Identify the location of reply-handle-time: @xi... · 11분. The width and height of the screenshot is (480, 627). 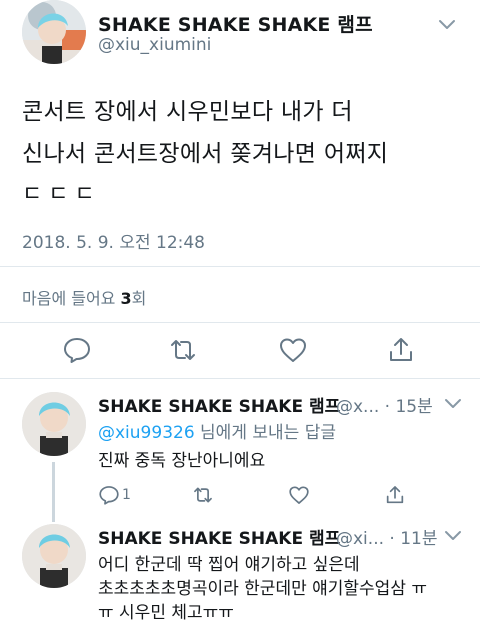
(386, 536).